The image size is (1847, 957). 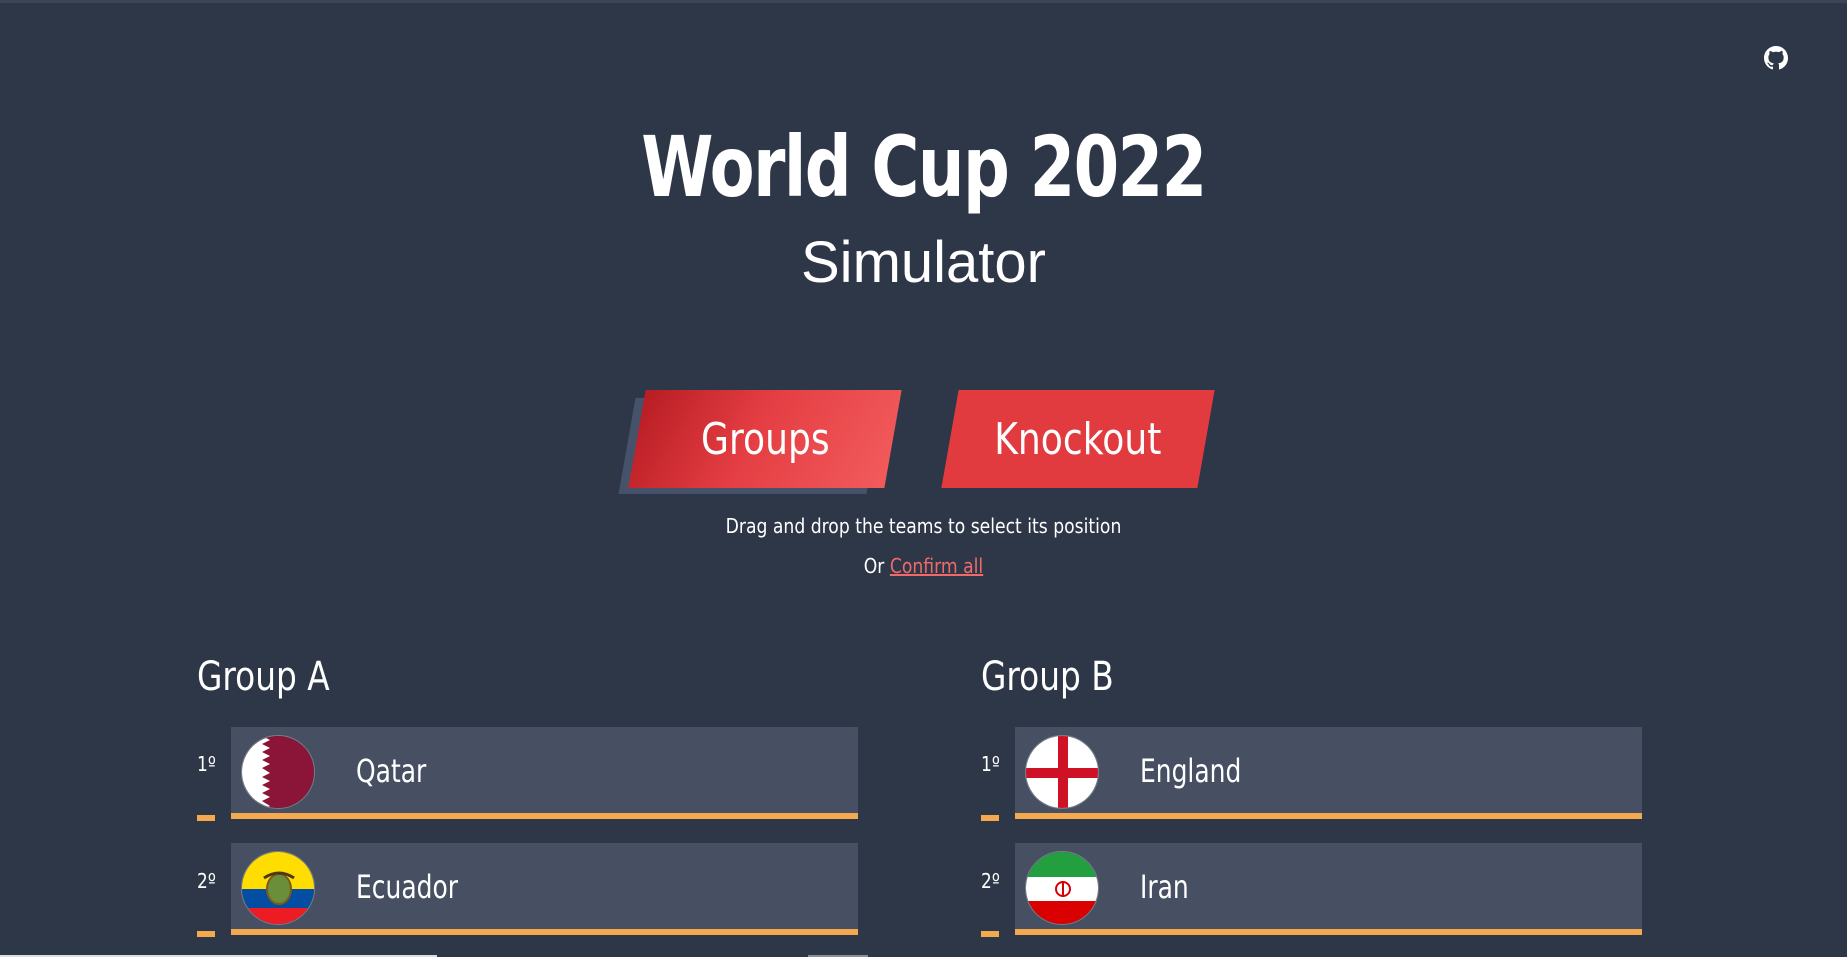 What do you see at coordinates (278, 888) in the screenshot?
I see `ecuador-flag` at bounding box center [278, 888].